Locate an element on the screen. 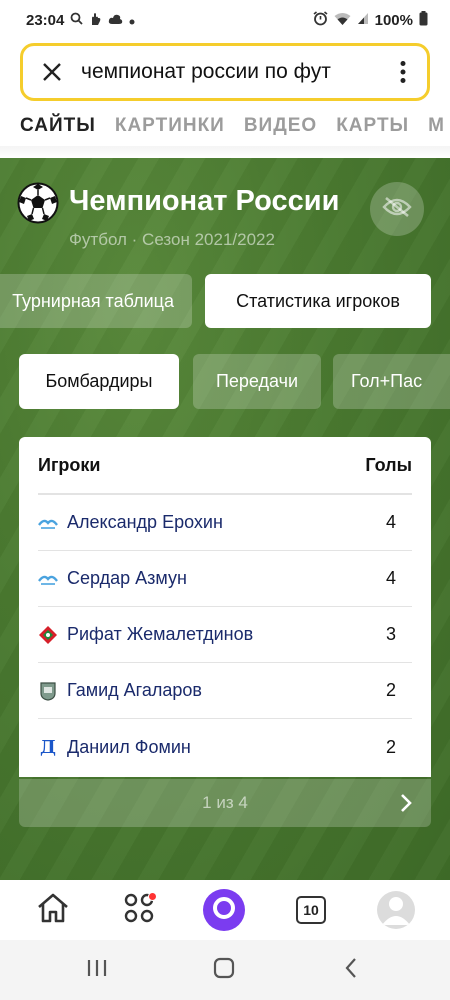  tab-scorers: Бомбардиры is located at coordinates (99, 381).